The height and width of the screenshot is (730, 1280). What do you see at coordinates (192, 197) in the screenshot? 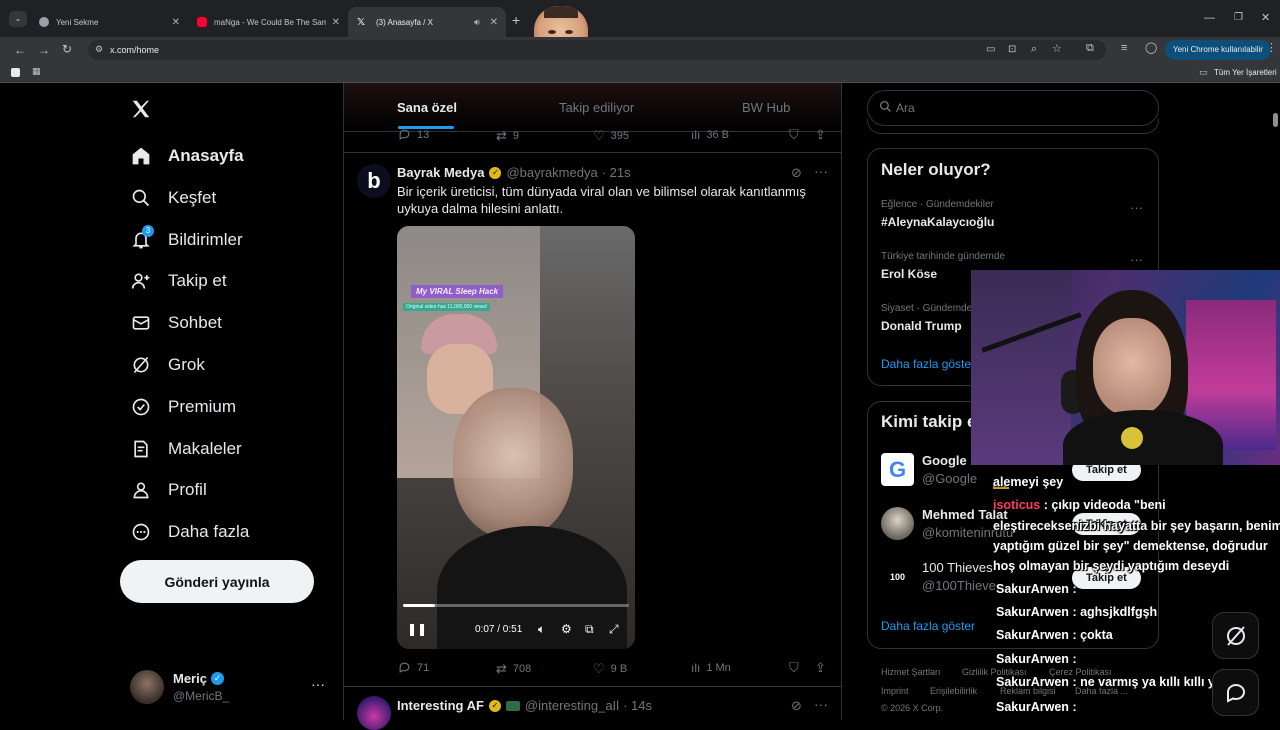
I see `nav-label: Keşfet` at bounding box center [192, 197].